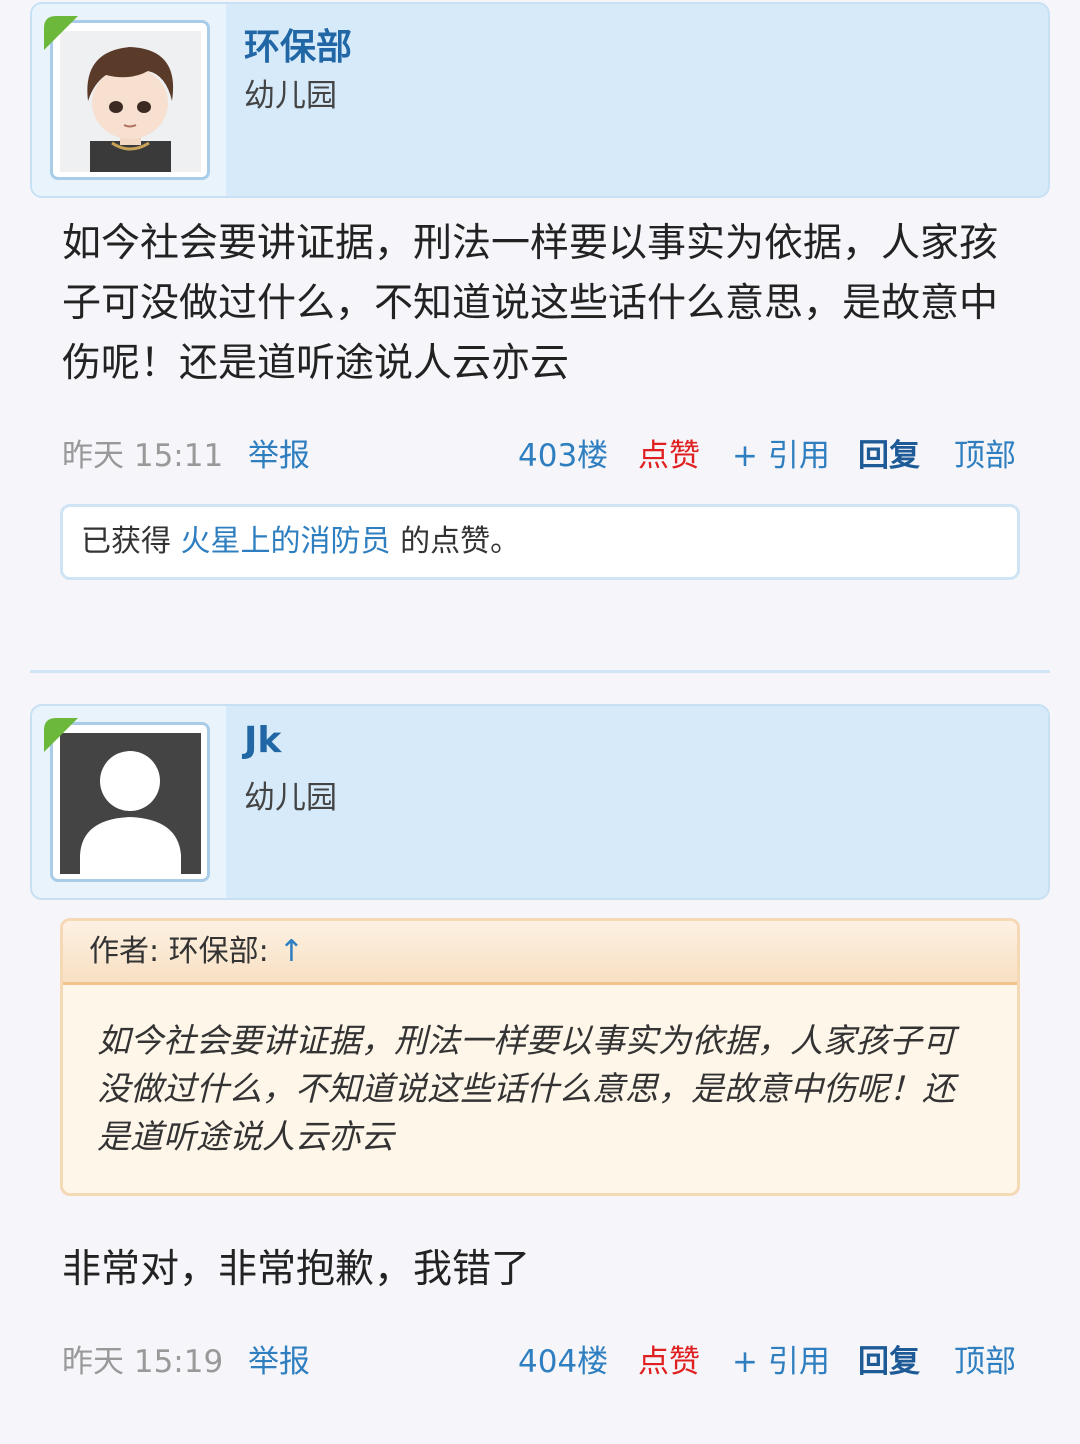  What do you see at coordinates (460, 541) in the screenshot?
I see `likes-suffix: 的点赞。` at bounding box center [460, 541].